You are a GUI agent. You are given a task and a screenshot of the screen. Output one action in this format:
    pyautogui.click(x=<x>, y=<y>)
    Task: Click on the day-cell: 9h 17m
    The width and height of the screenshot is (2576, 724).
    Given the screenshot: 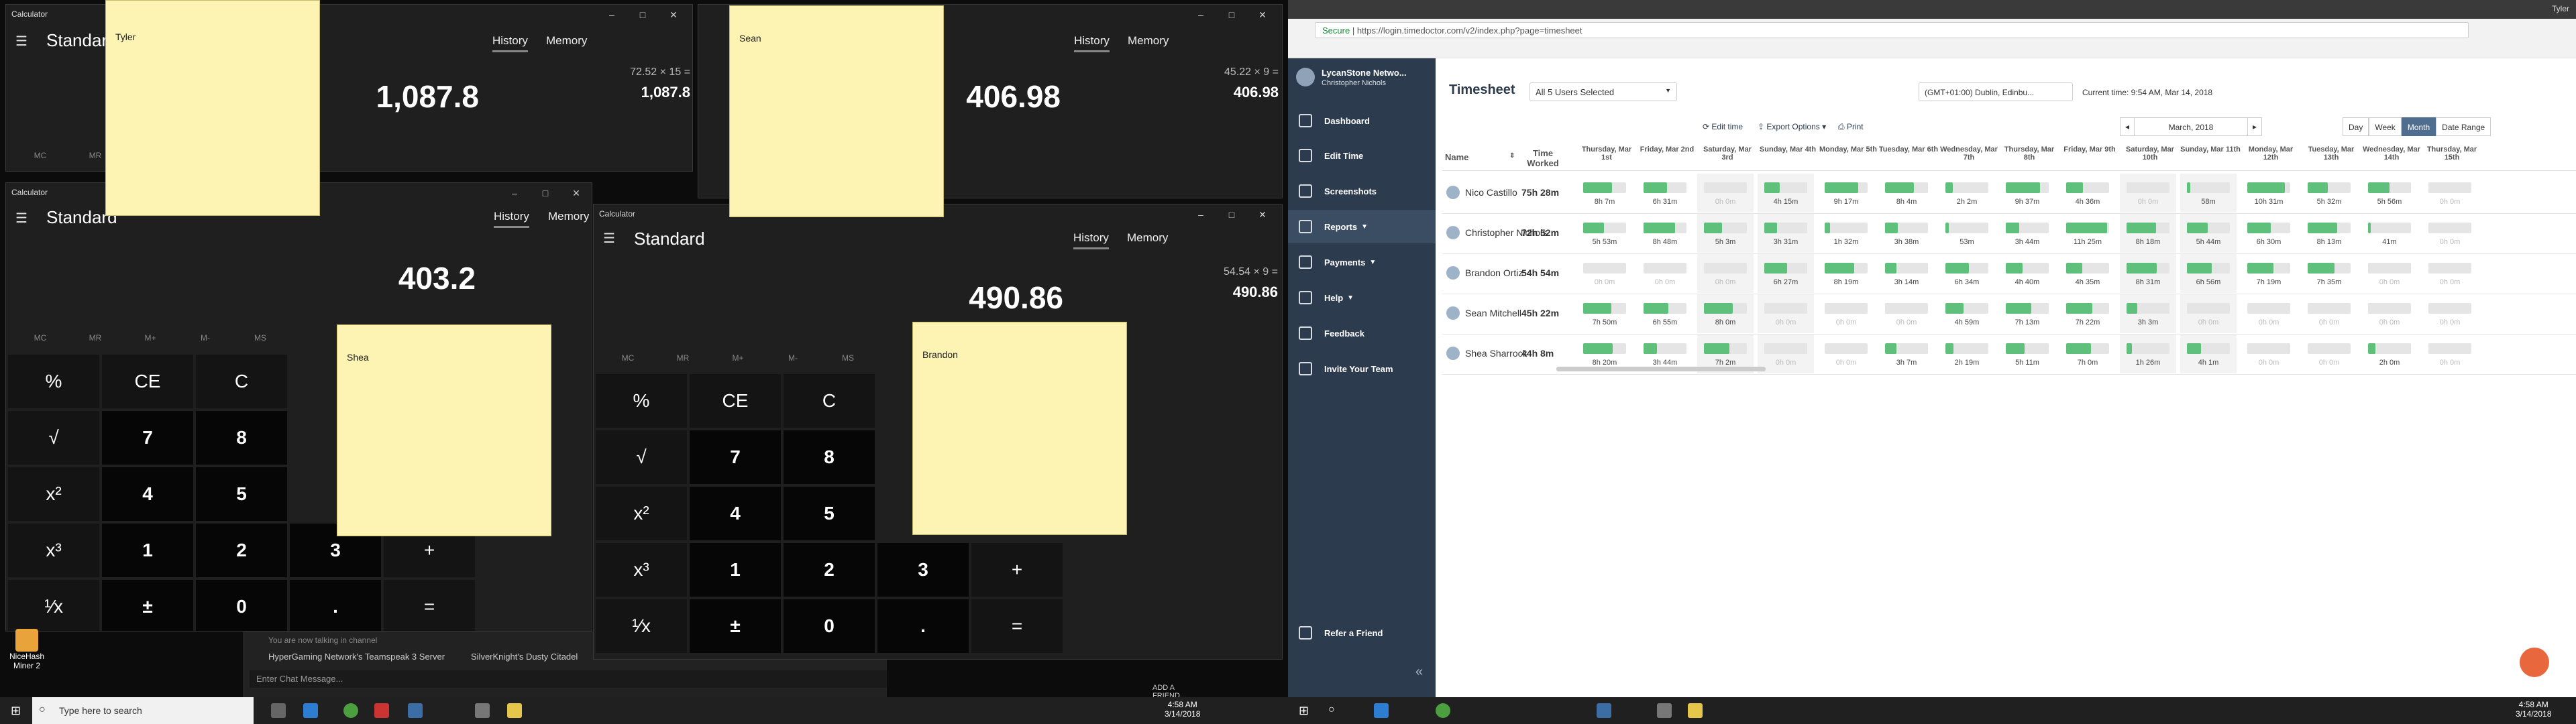 What is the action you would take?
    pyautogui.click(x=1846, y=193)
    